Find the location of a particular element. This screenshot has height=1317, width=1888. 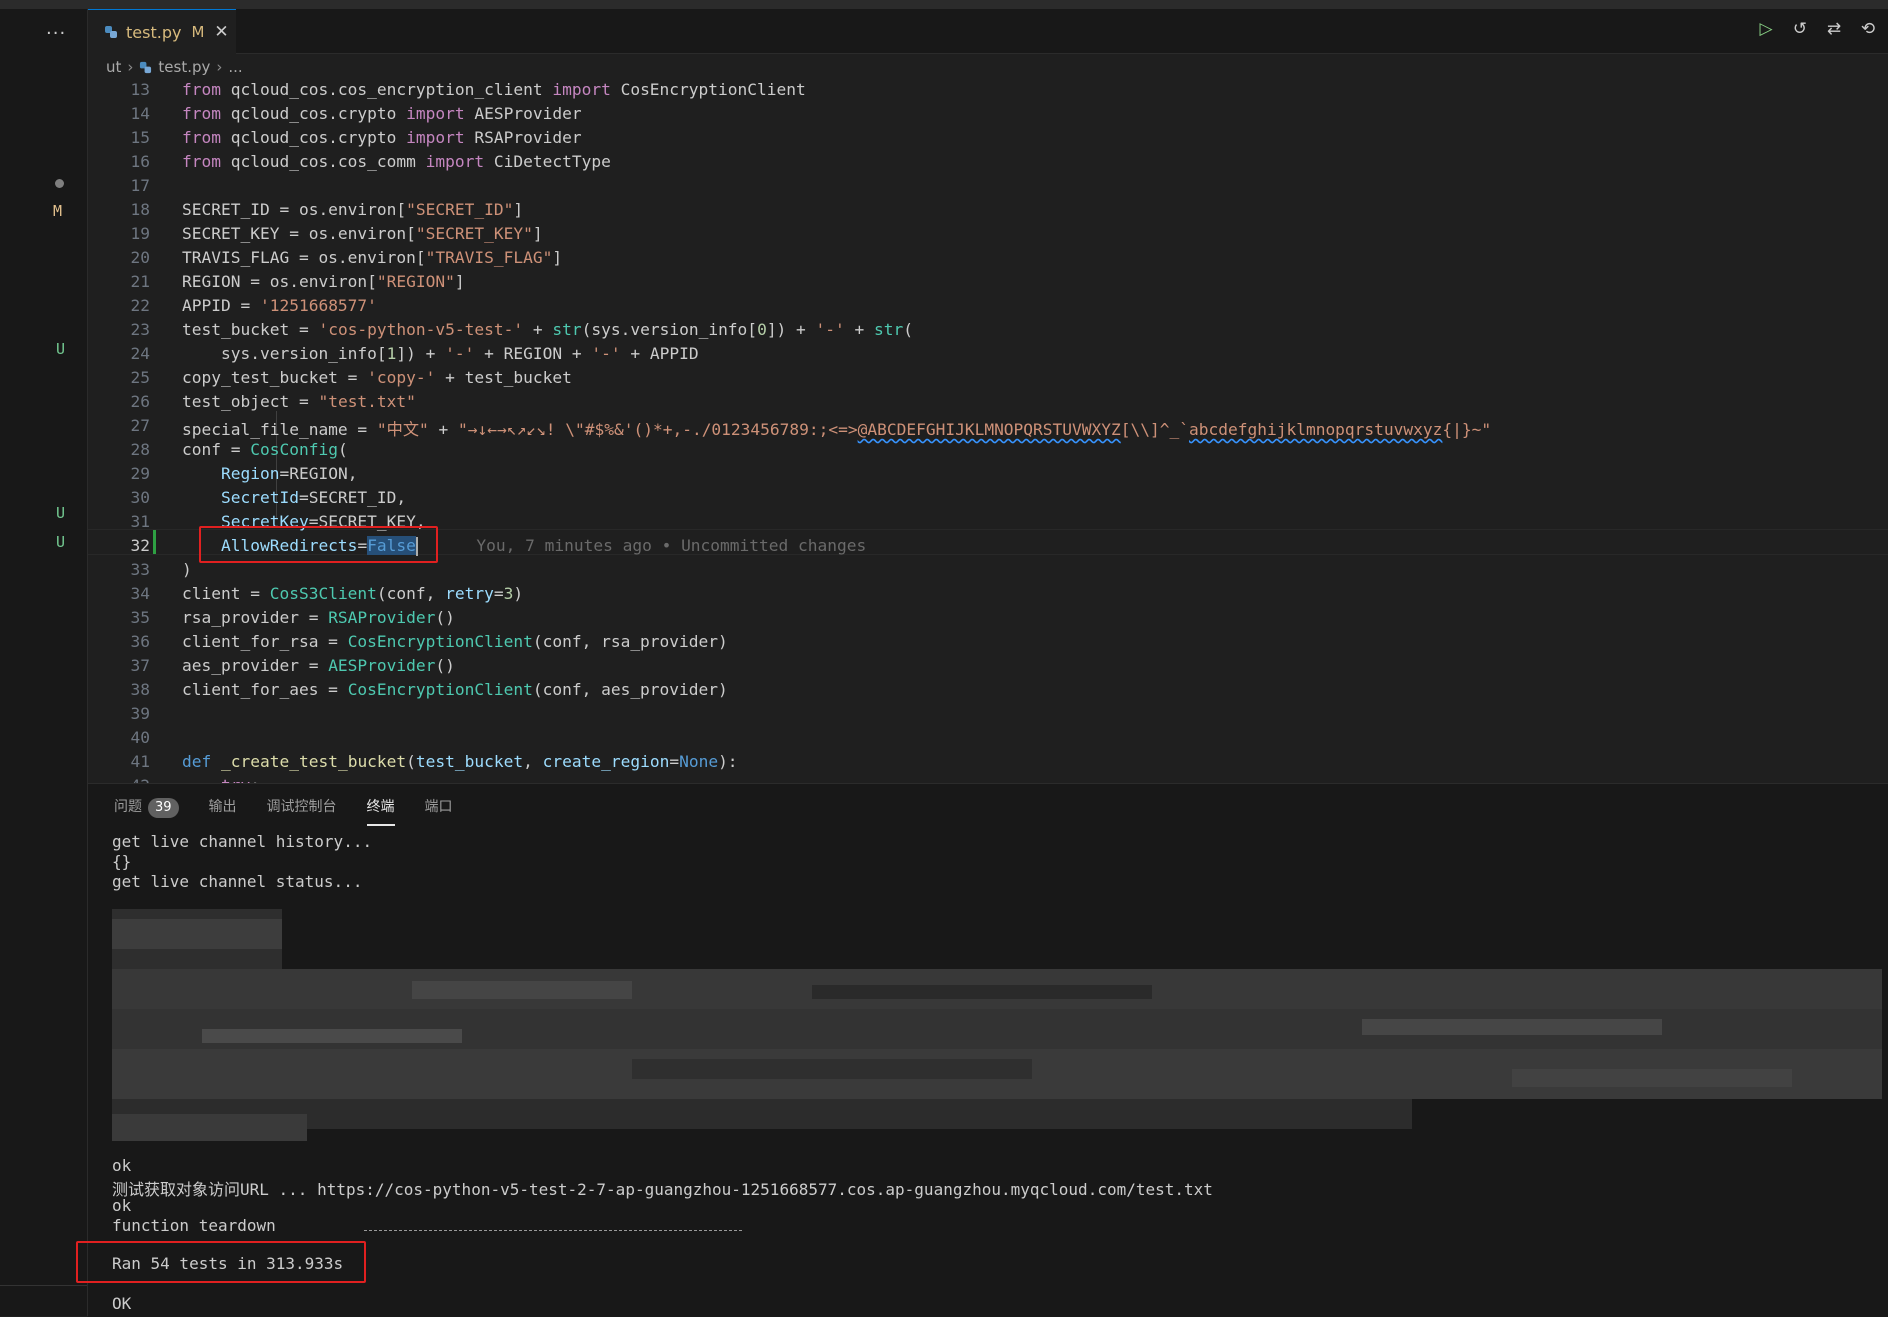

code-line: 42 try: is located at coordinates (988, 779).